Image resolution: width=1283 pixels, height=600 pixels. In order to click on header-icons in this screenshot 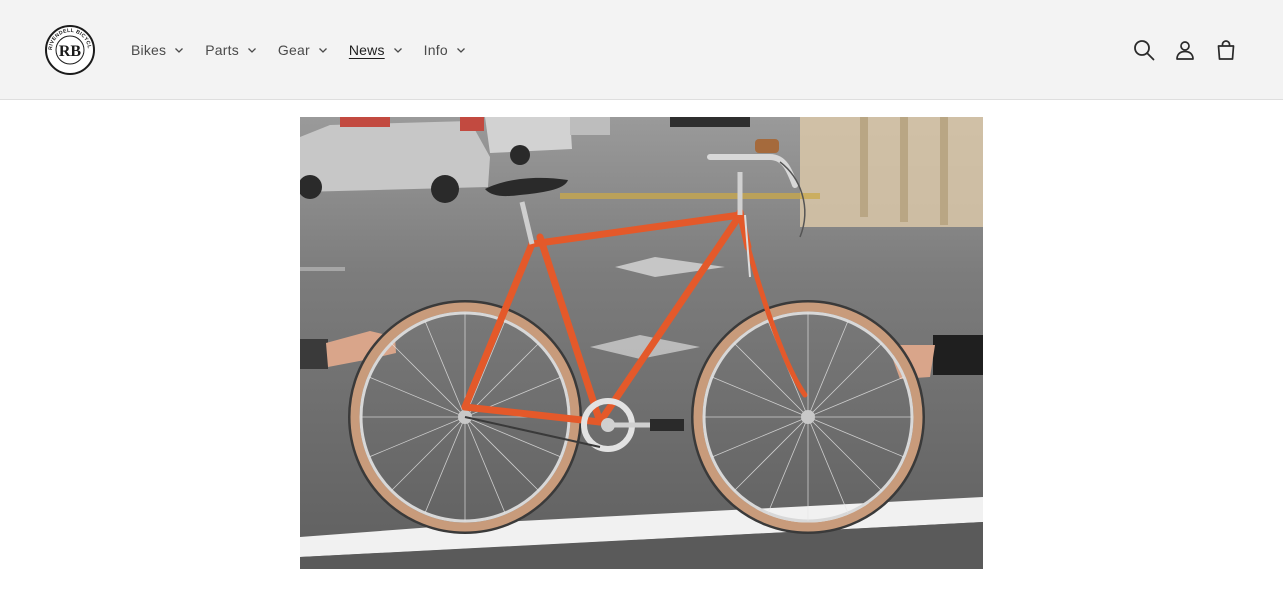, I will do `click(1185, 50)`.